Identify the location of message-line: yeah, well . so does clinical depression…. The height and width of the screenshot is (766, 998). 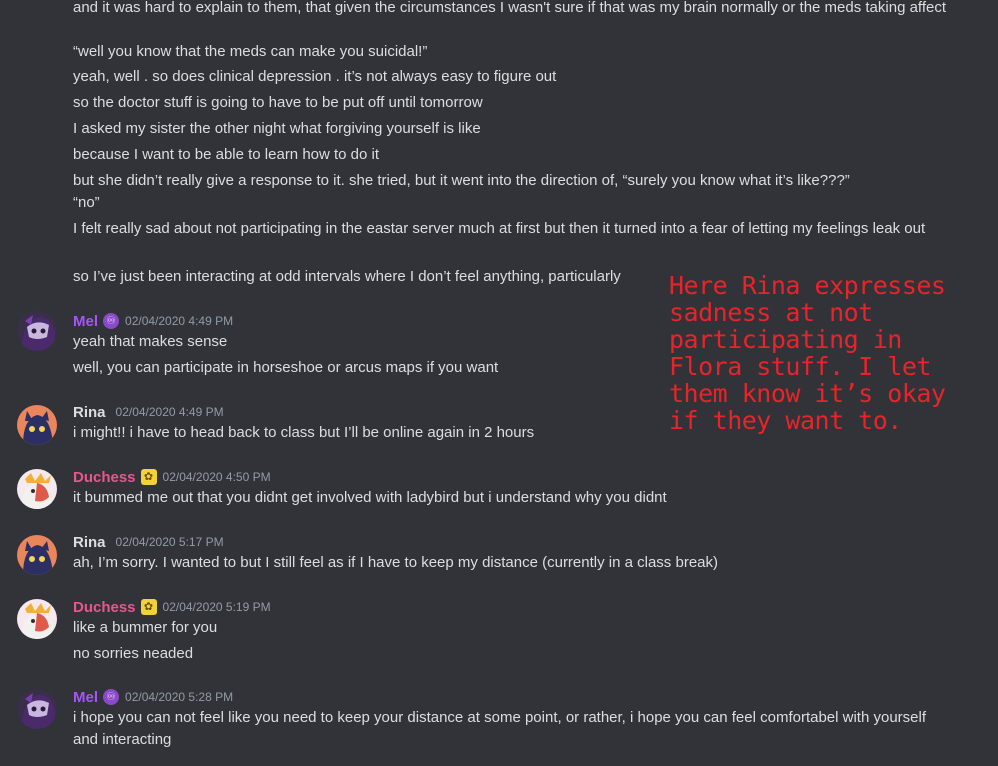
(315, 76).